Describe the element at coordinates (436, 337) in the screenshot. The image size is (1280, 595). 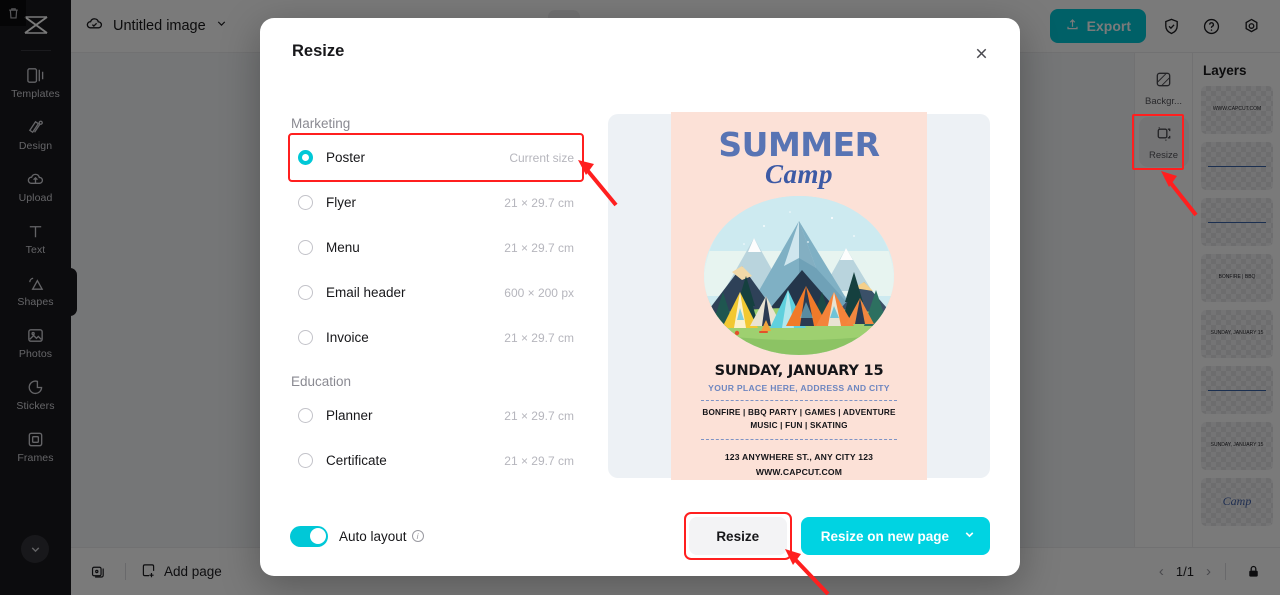
I see `size-option-invoice: Invoice 21 × 29.7 cm` at that location.